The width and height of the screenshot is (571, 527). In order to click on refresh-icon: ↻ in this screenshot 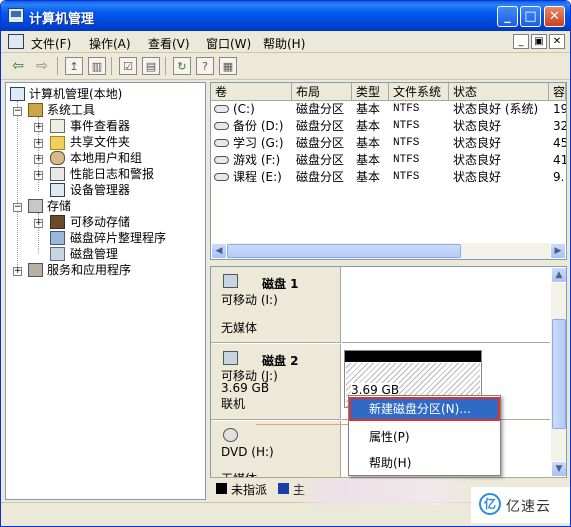, I will do `click(182, 66)`.